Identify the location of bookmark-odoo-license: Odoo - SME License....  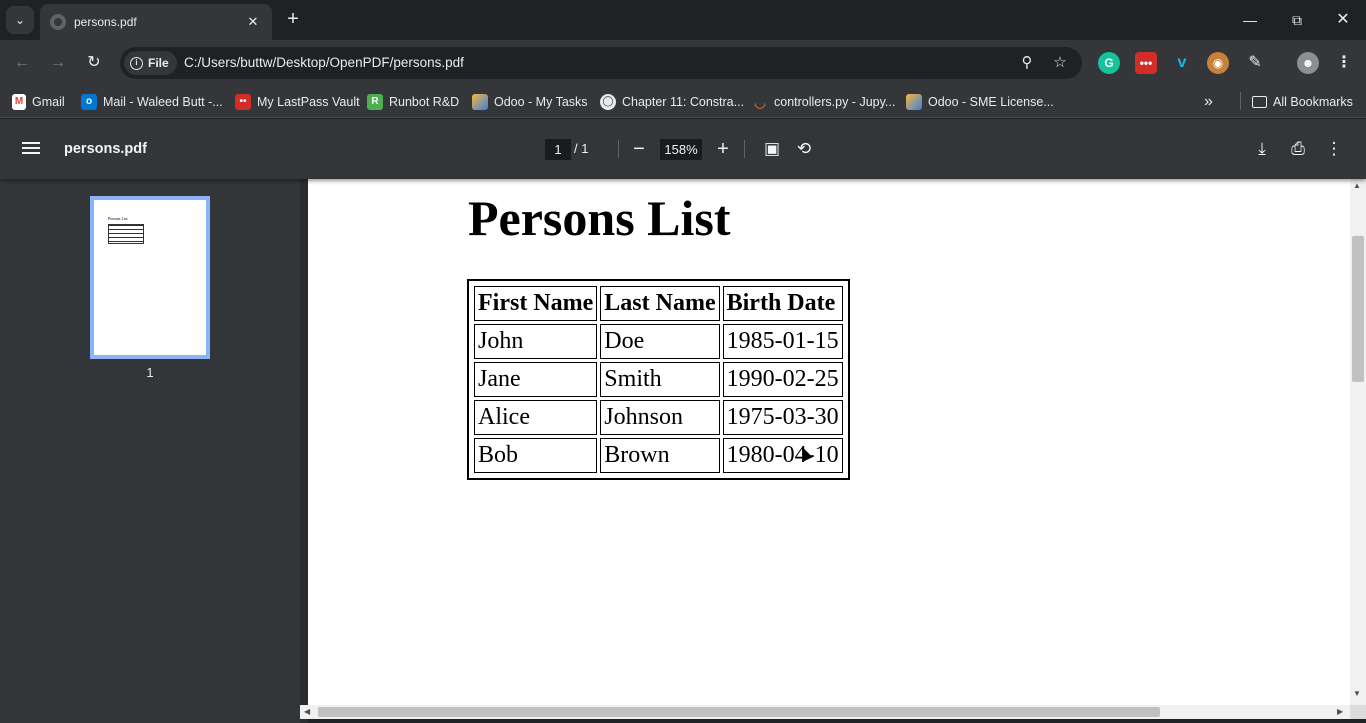
(980, 102).